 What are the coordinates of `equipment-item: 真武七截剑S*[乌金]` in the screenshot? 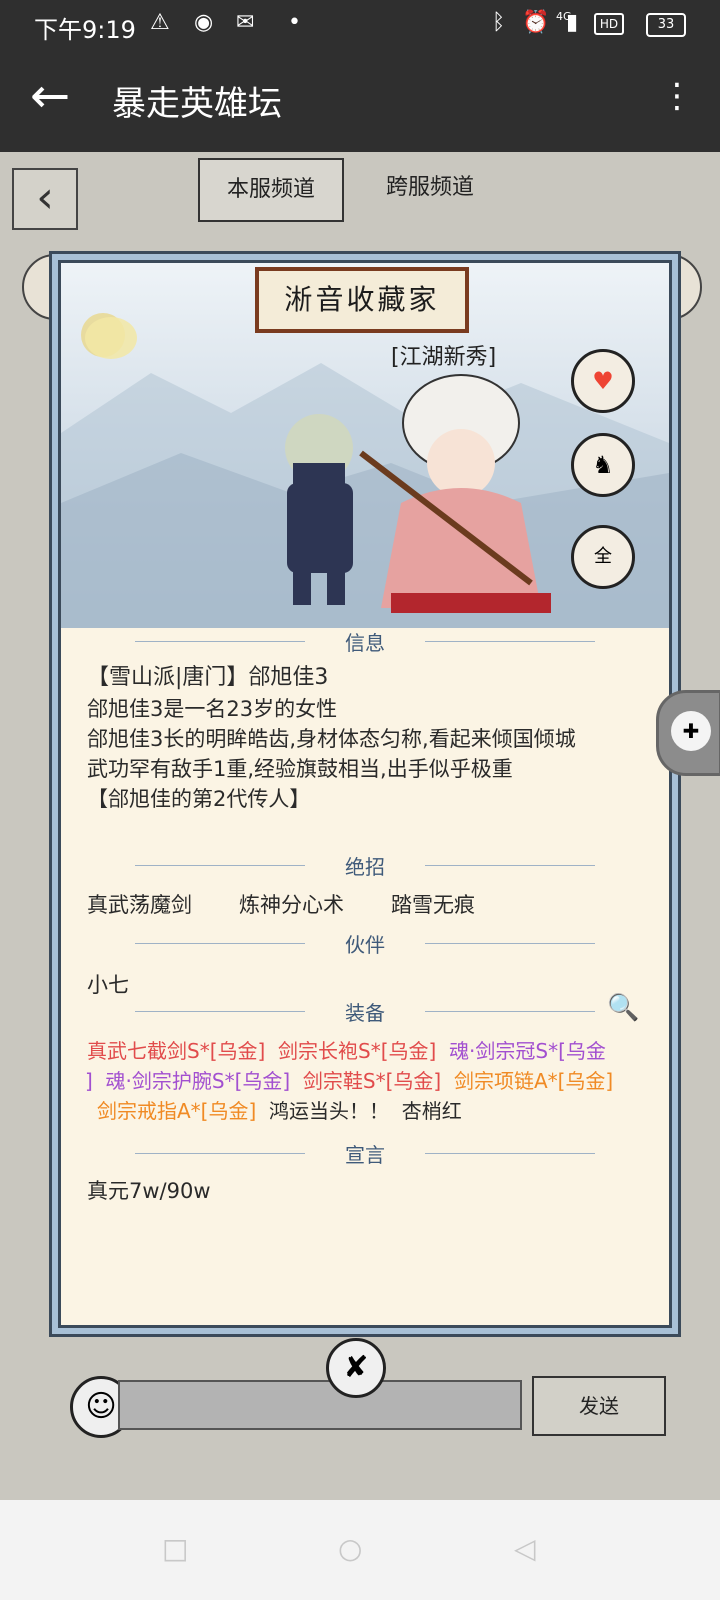 It's located at (176, 1051).